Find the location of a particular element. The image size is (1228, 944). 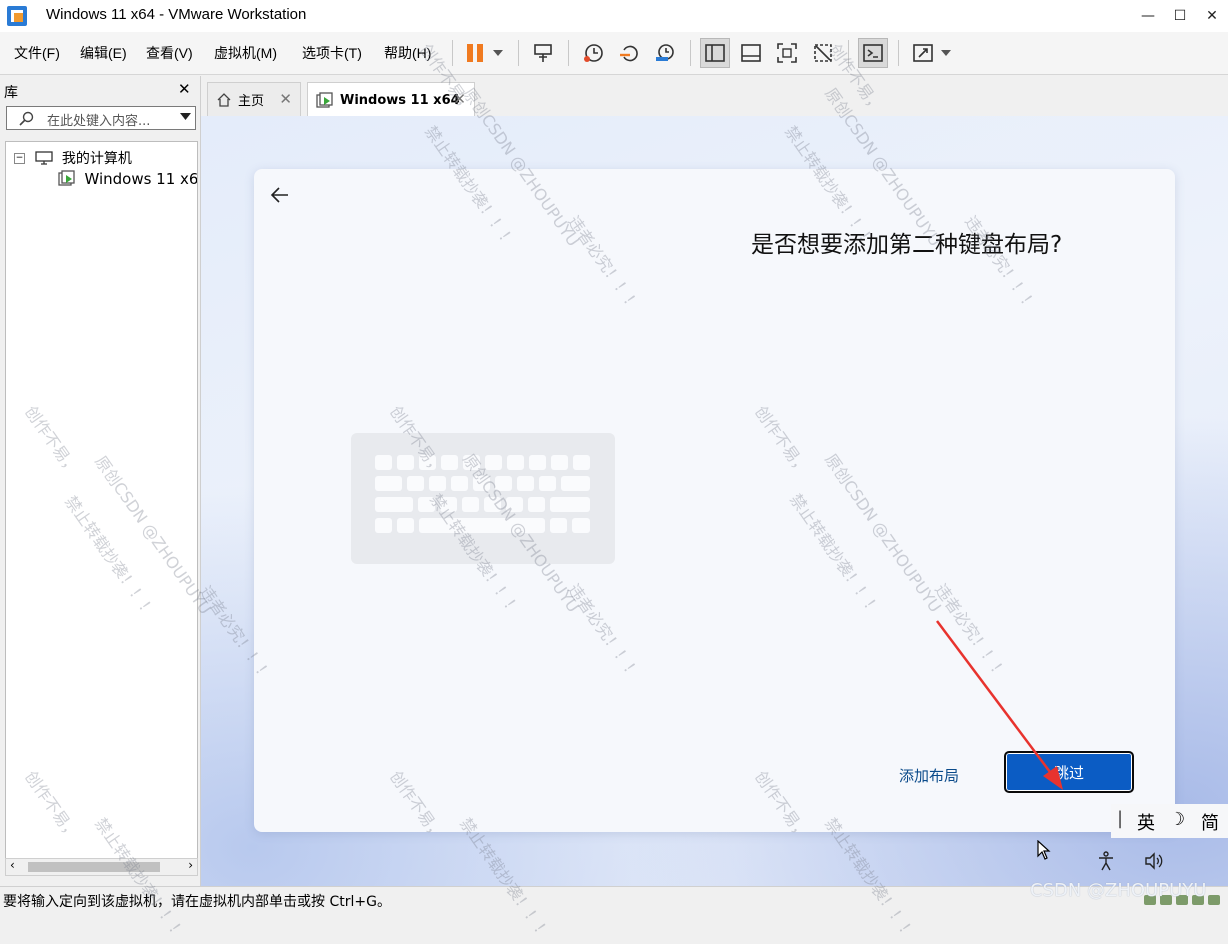

sidebar-view-icon is located at coordinates (715, 53).